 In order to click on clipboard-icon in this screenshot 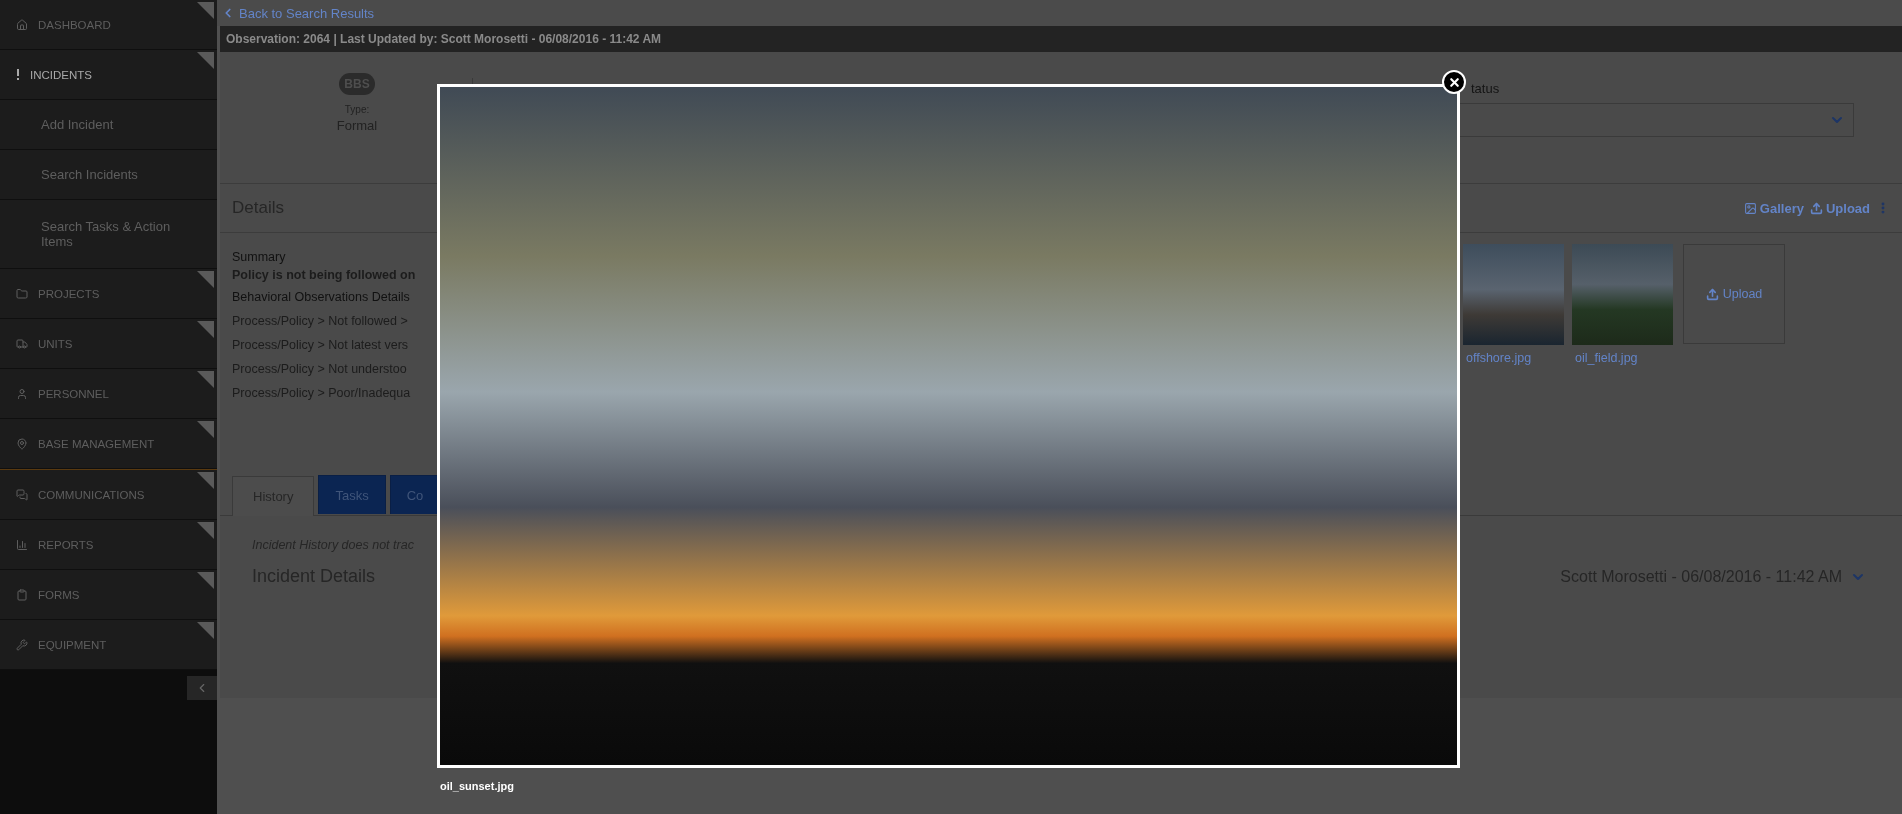, I will do `click(22, 594)`.